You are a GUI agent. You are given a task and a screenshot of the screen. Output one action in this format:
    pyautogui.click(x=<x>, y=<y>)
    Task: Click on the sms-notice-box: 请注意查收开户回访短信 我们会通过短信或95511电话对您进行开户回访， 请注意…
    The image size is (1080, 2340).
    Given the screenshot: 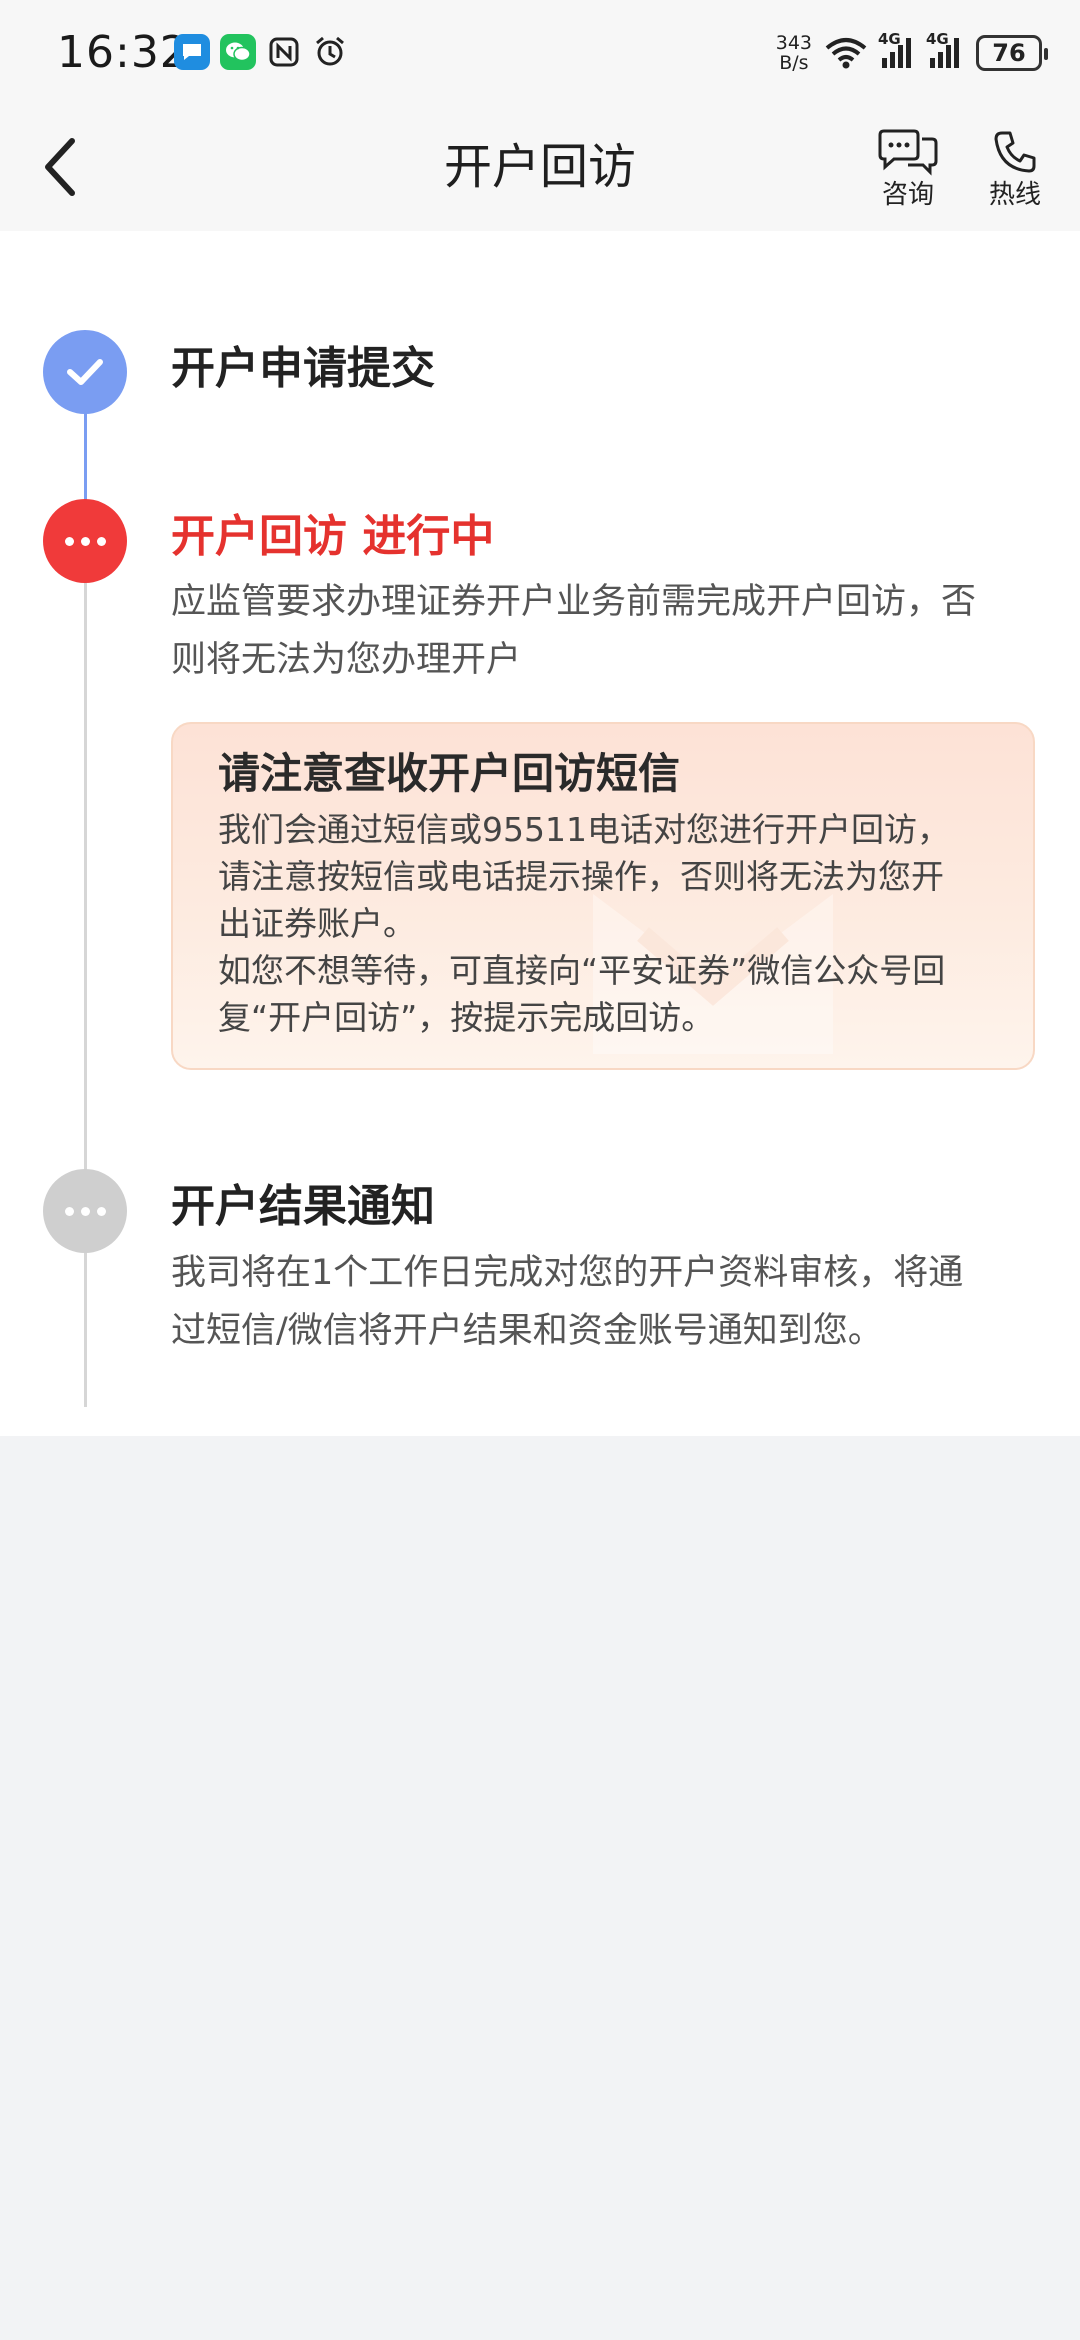 What is the action you would take?
    pyautogui.click(x=603, y=896)
    